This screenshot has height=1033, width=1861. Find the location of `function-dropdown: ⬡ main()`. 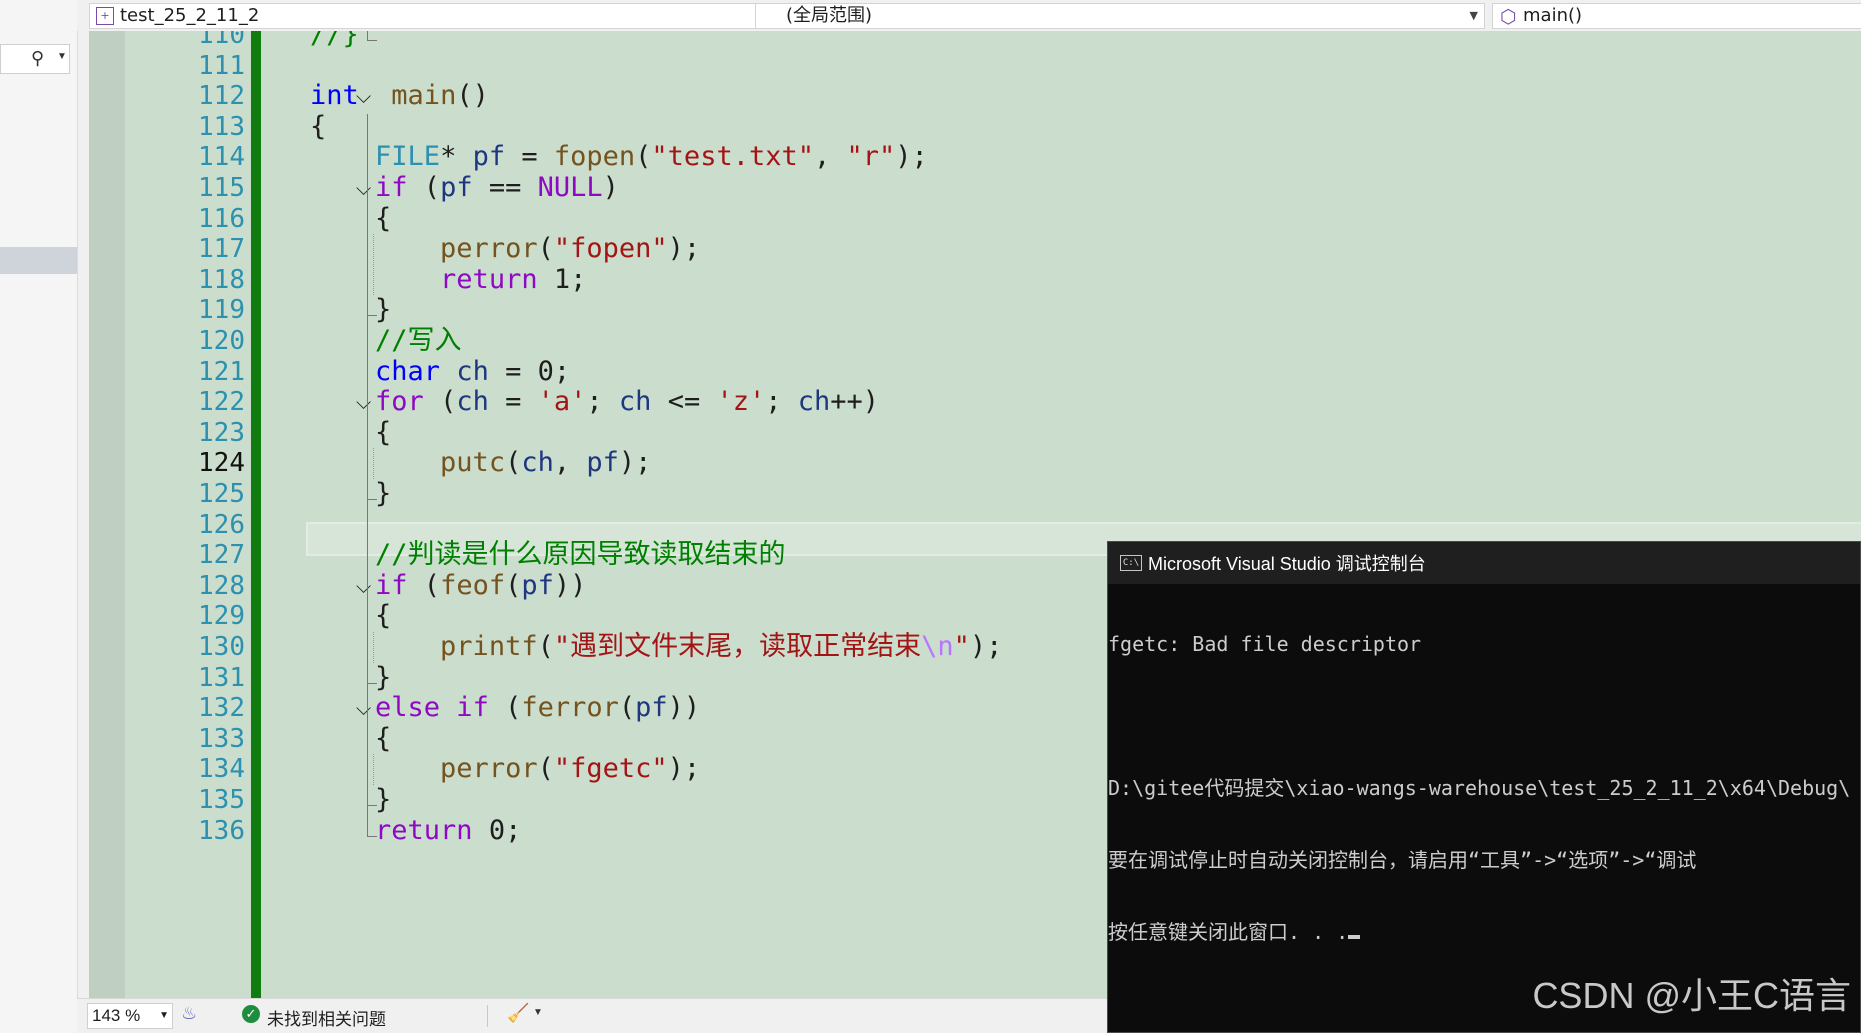

function-dropdown: ⬡ main() is located at coordinates (1676, 16).